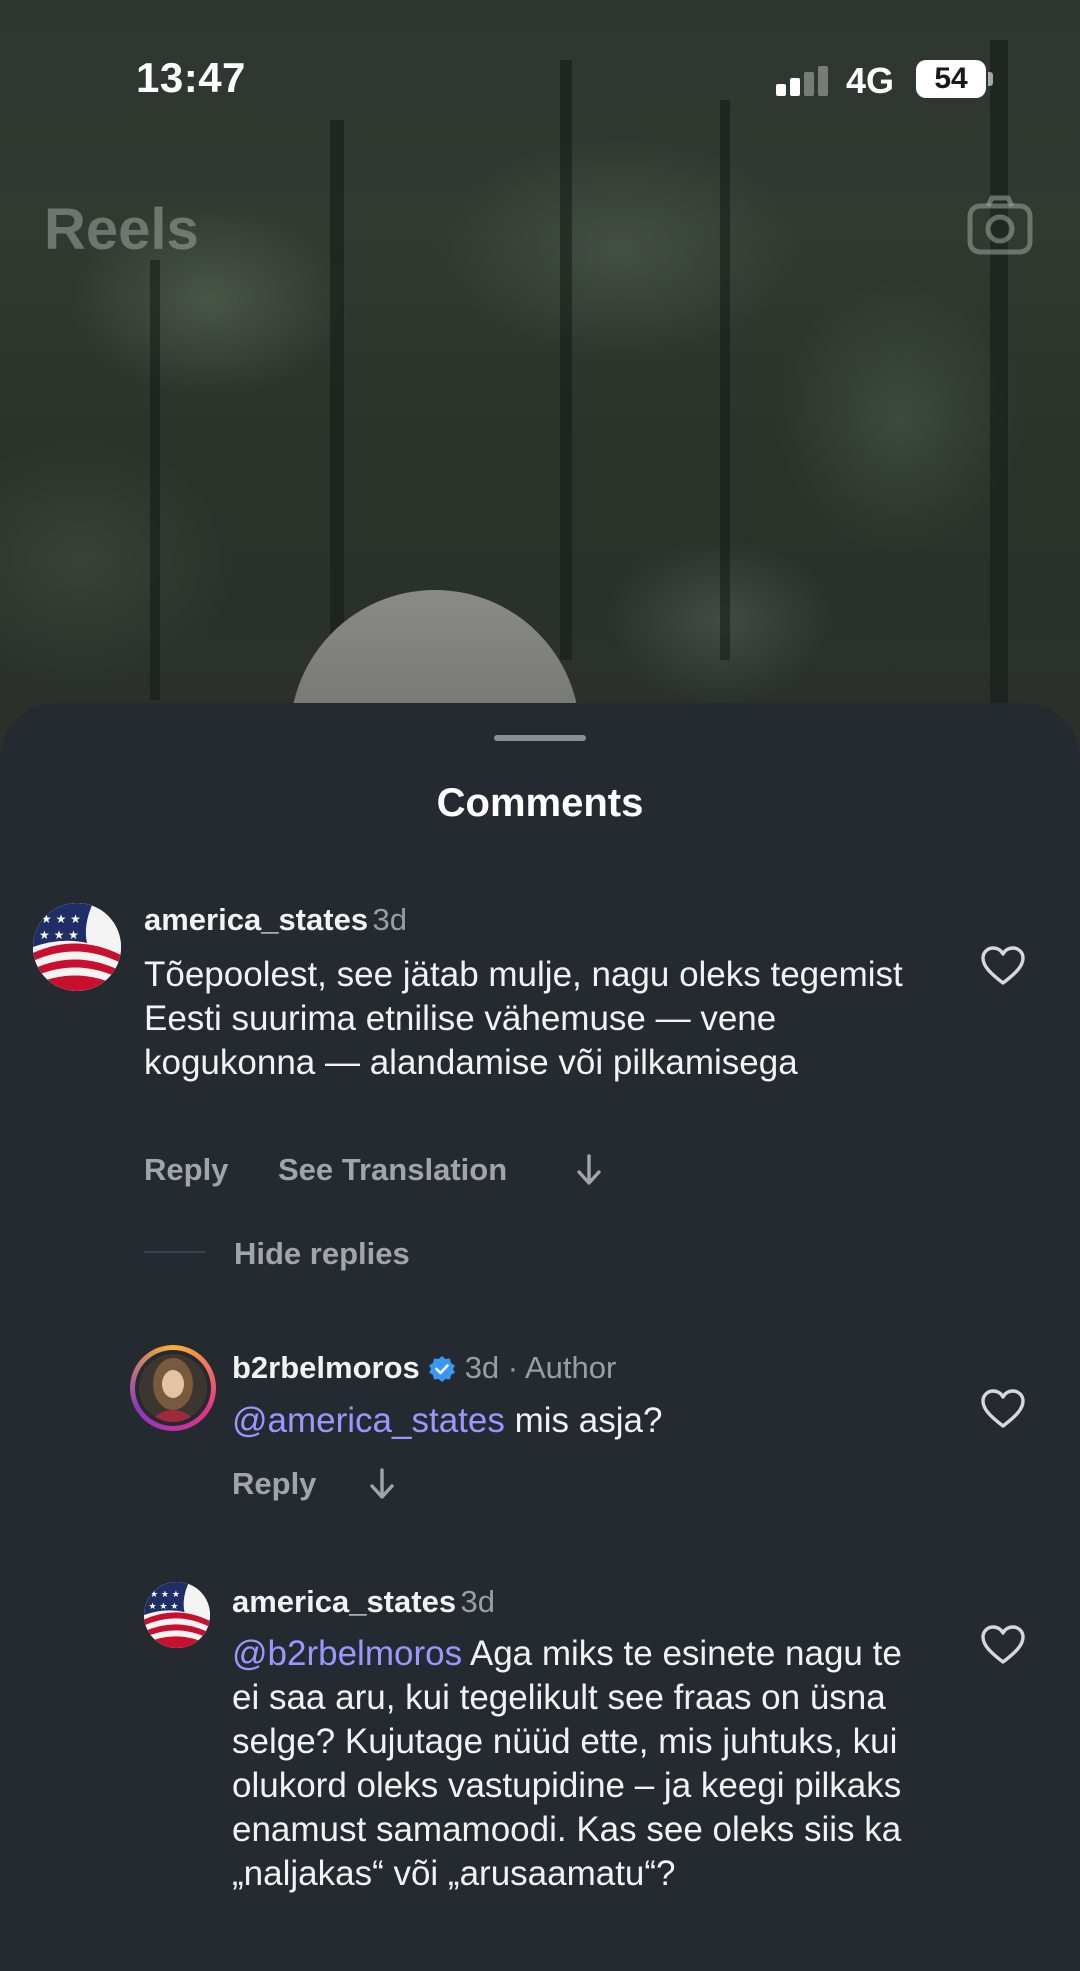 This screenshot has height=1971, width=1080. What do you see at coordinates (544, 920) in the screenshot?
I see `comment-header: america_states 3d` at bounding box center [544, 920].